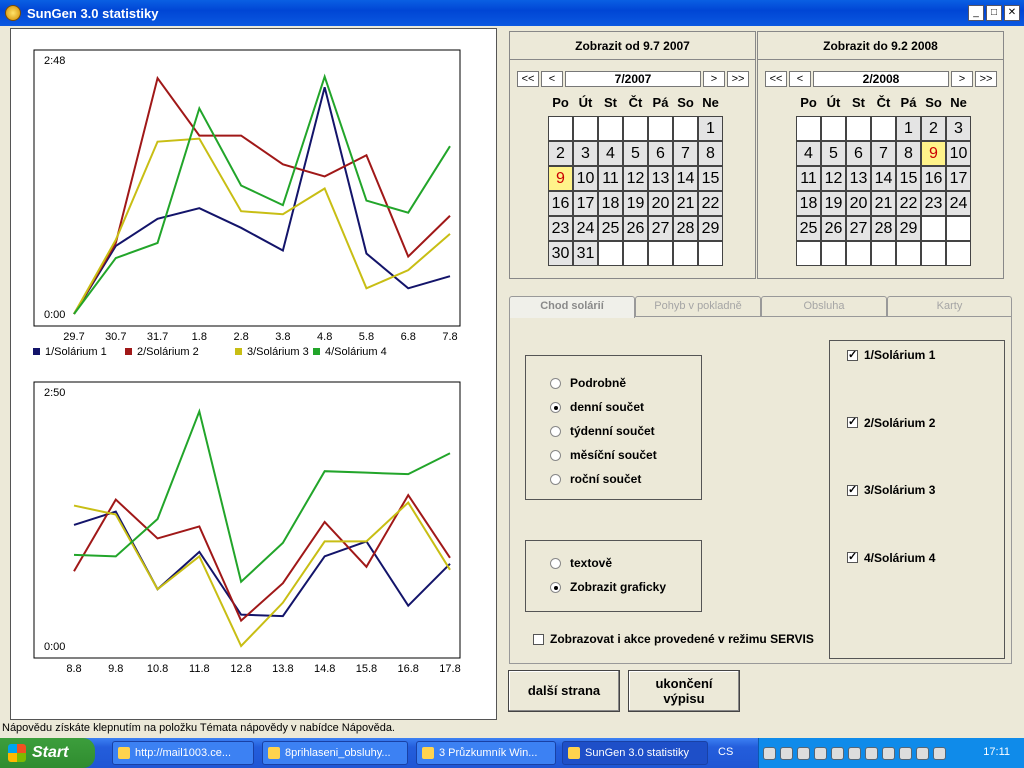 The image size is (1024, 768). Describe the element at coordinates (958, 153) in the screenshot. I see `day-cell: 10` at that location.